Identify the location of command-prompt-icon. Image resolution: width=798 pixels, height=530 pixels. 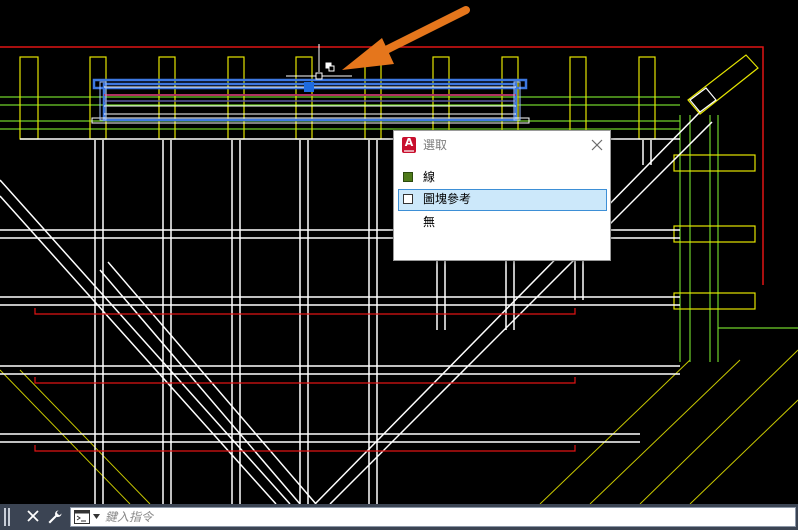
(82, 517).